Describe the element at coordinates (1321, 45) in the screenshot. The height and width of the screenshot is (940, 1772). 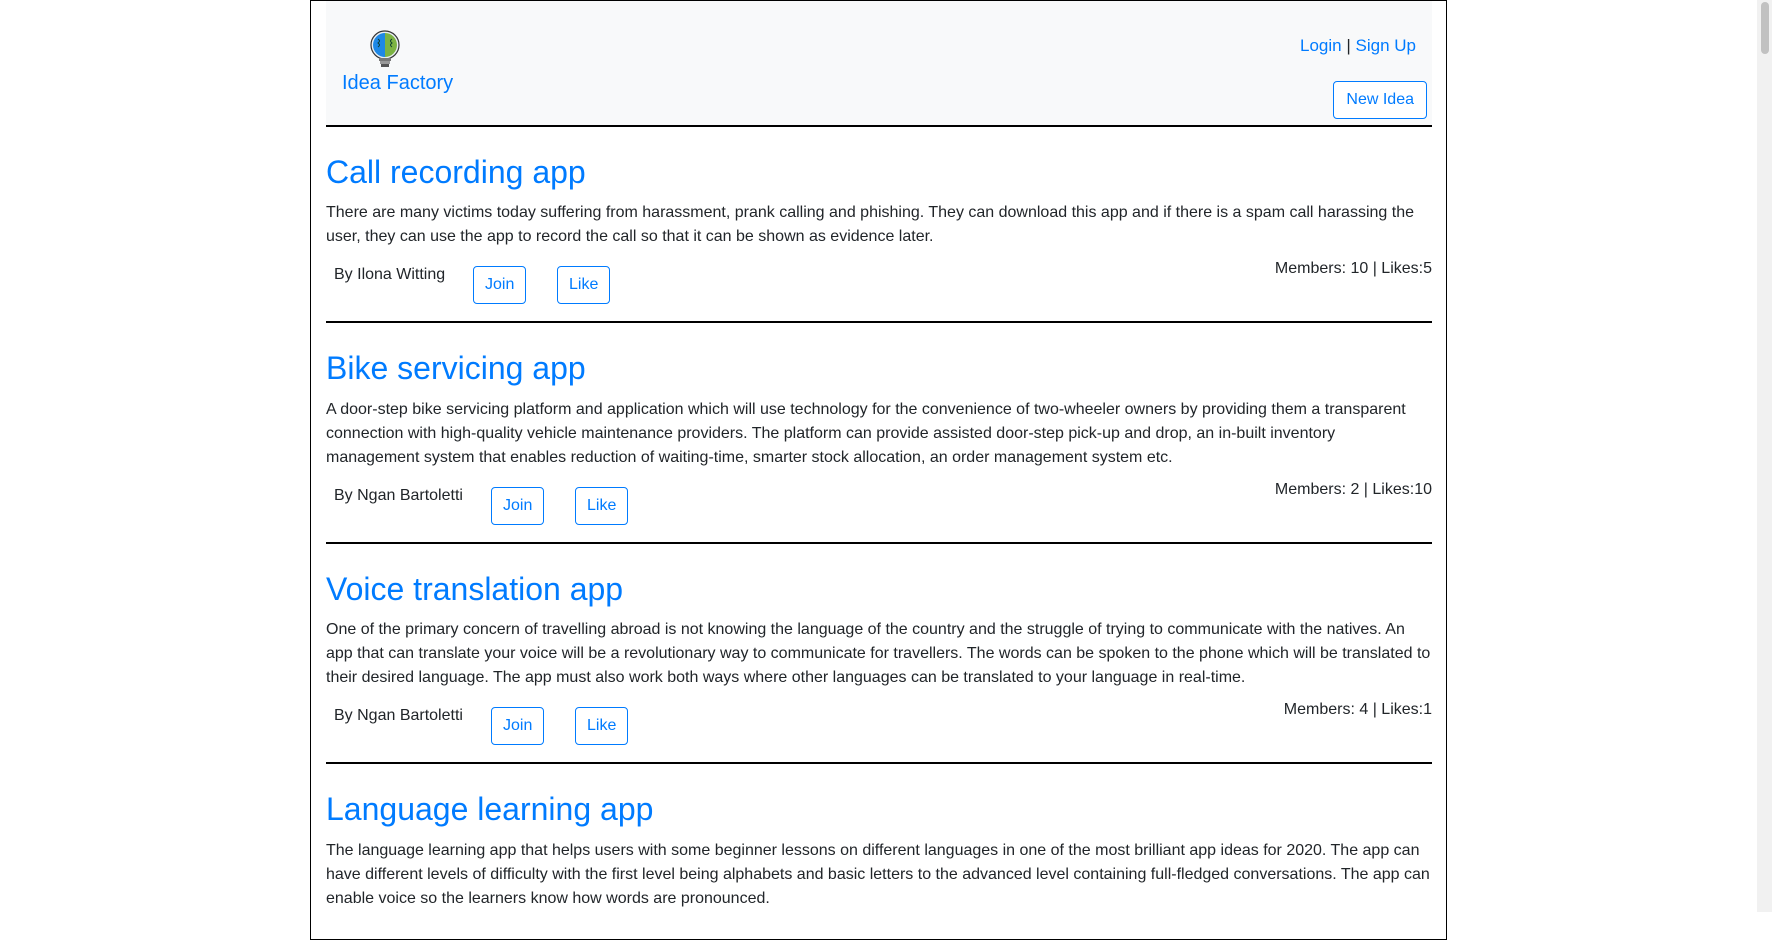
I see `login-link: Login` at that location.